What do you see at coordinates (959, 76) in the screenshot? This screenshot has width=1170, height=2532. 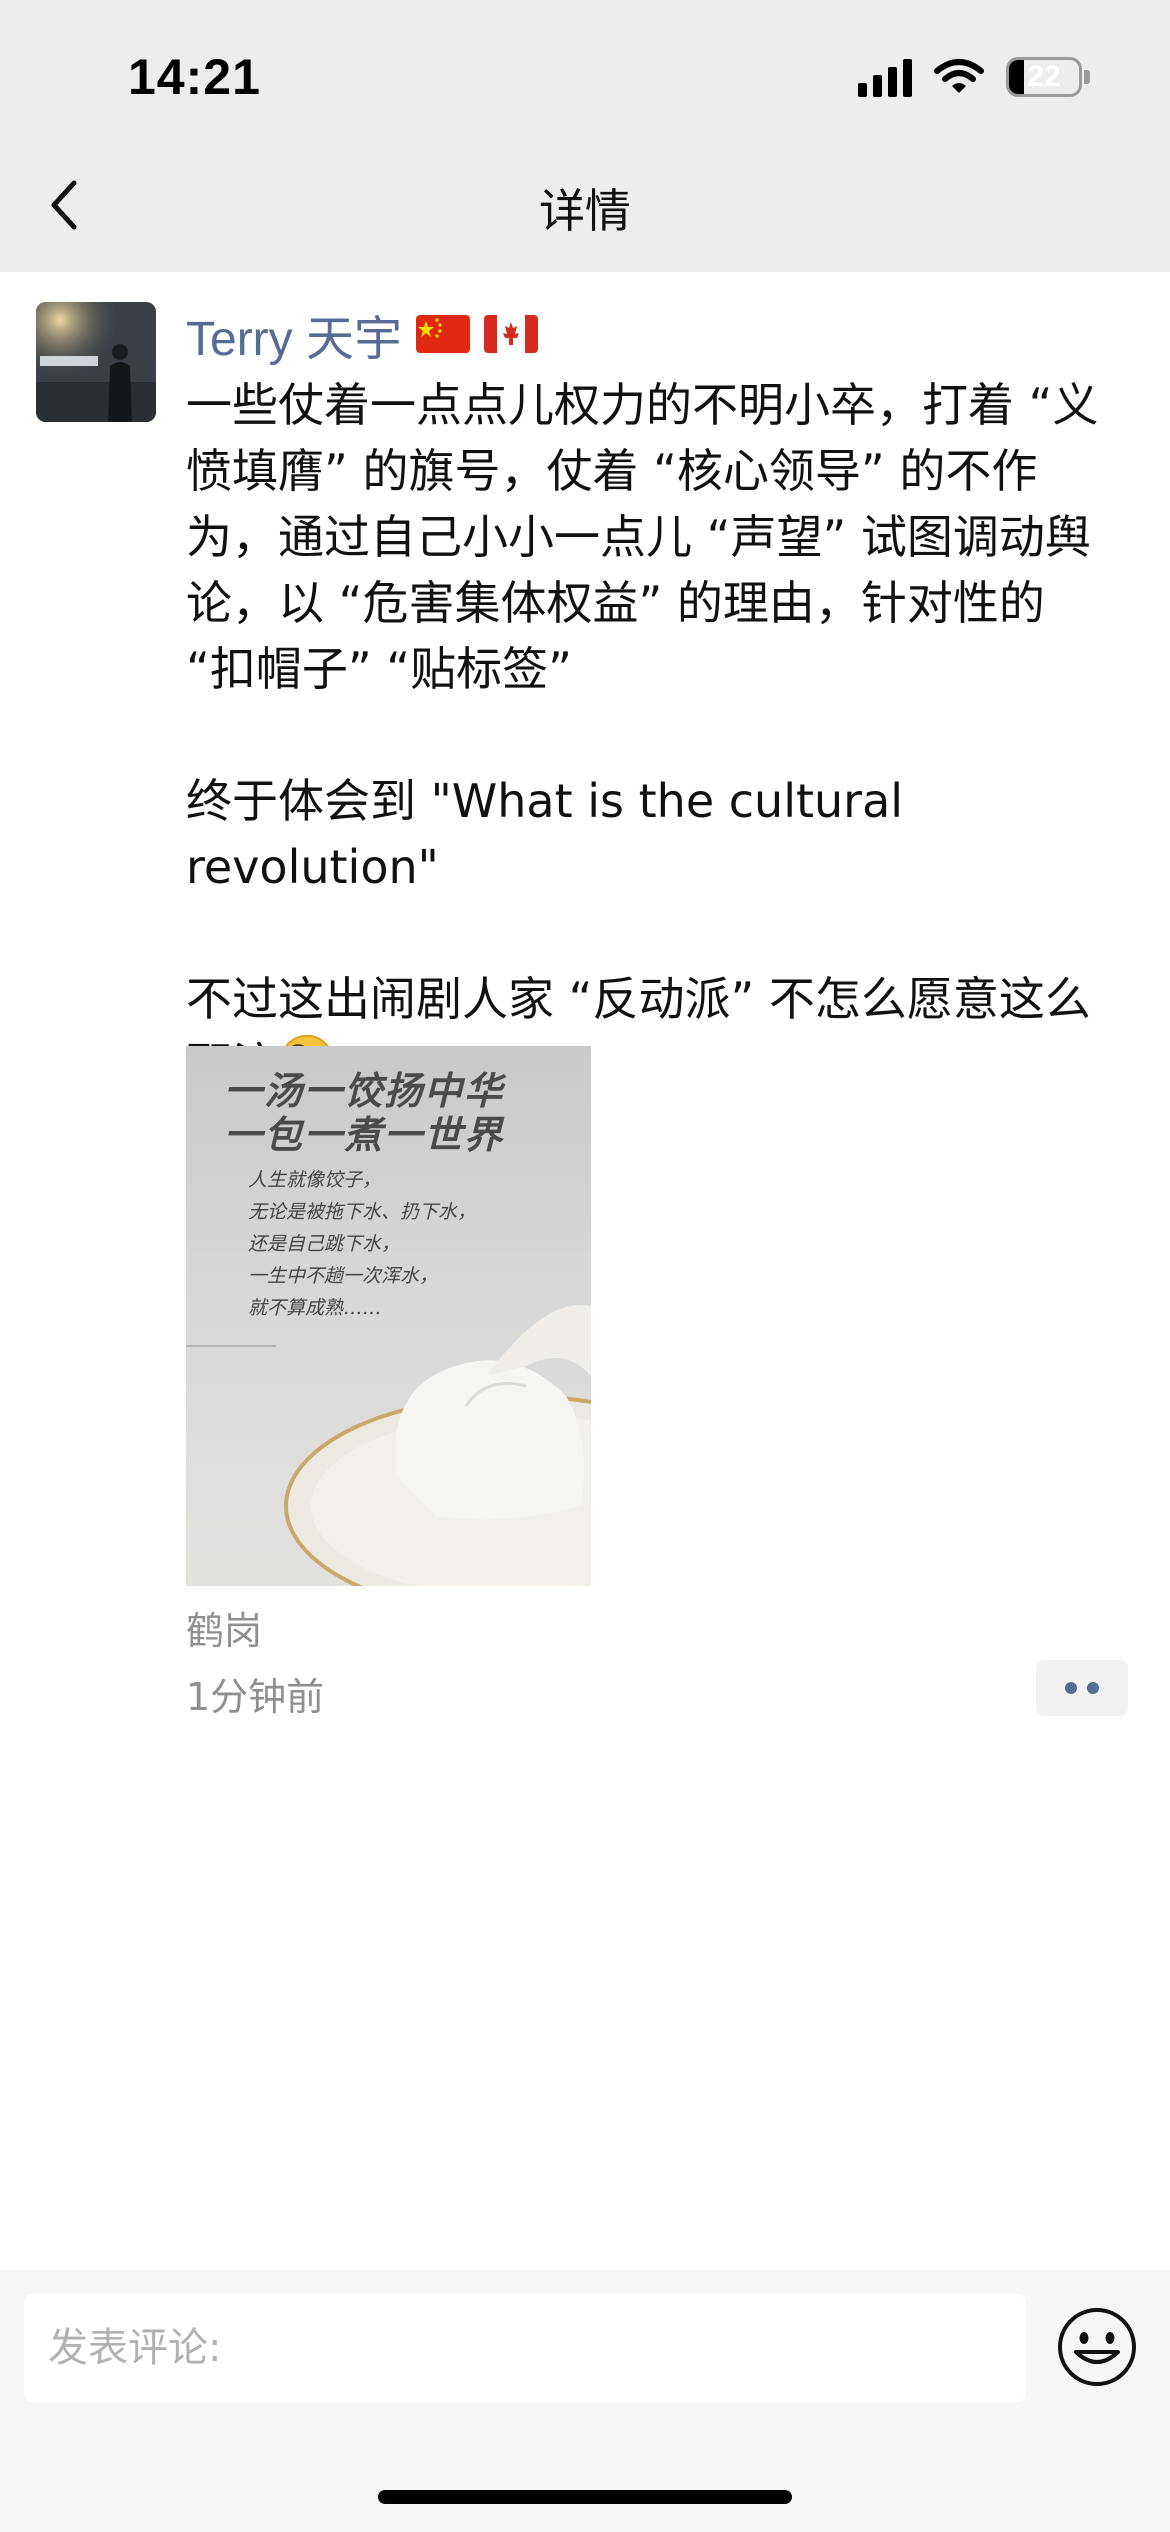 I see `wifi-icon` at bounding box center [959, 76].